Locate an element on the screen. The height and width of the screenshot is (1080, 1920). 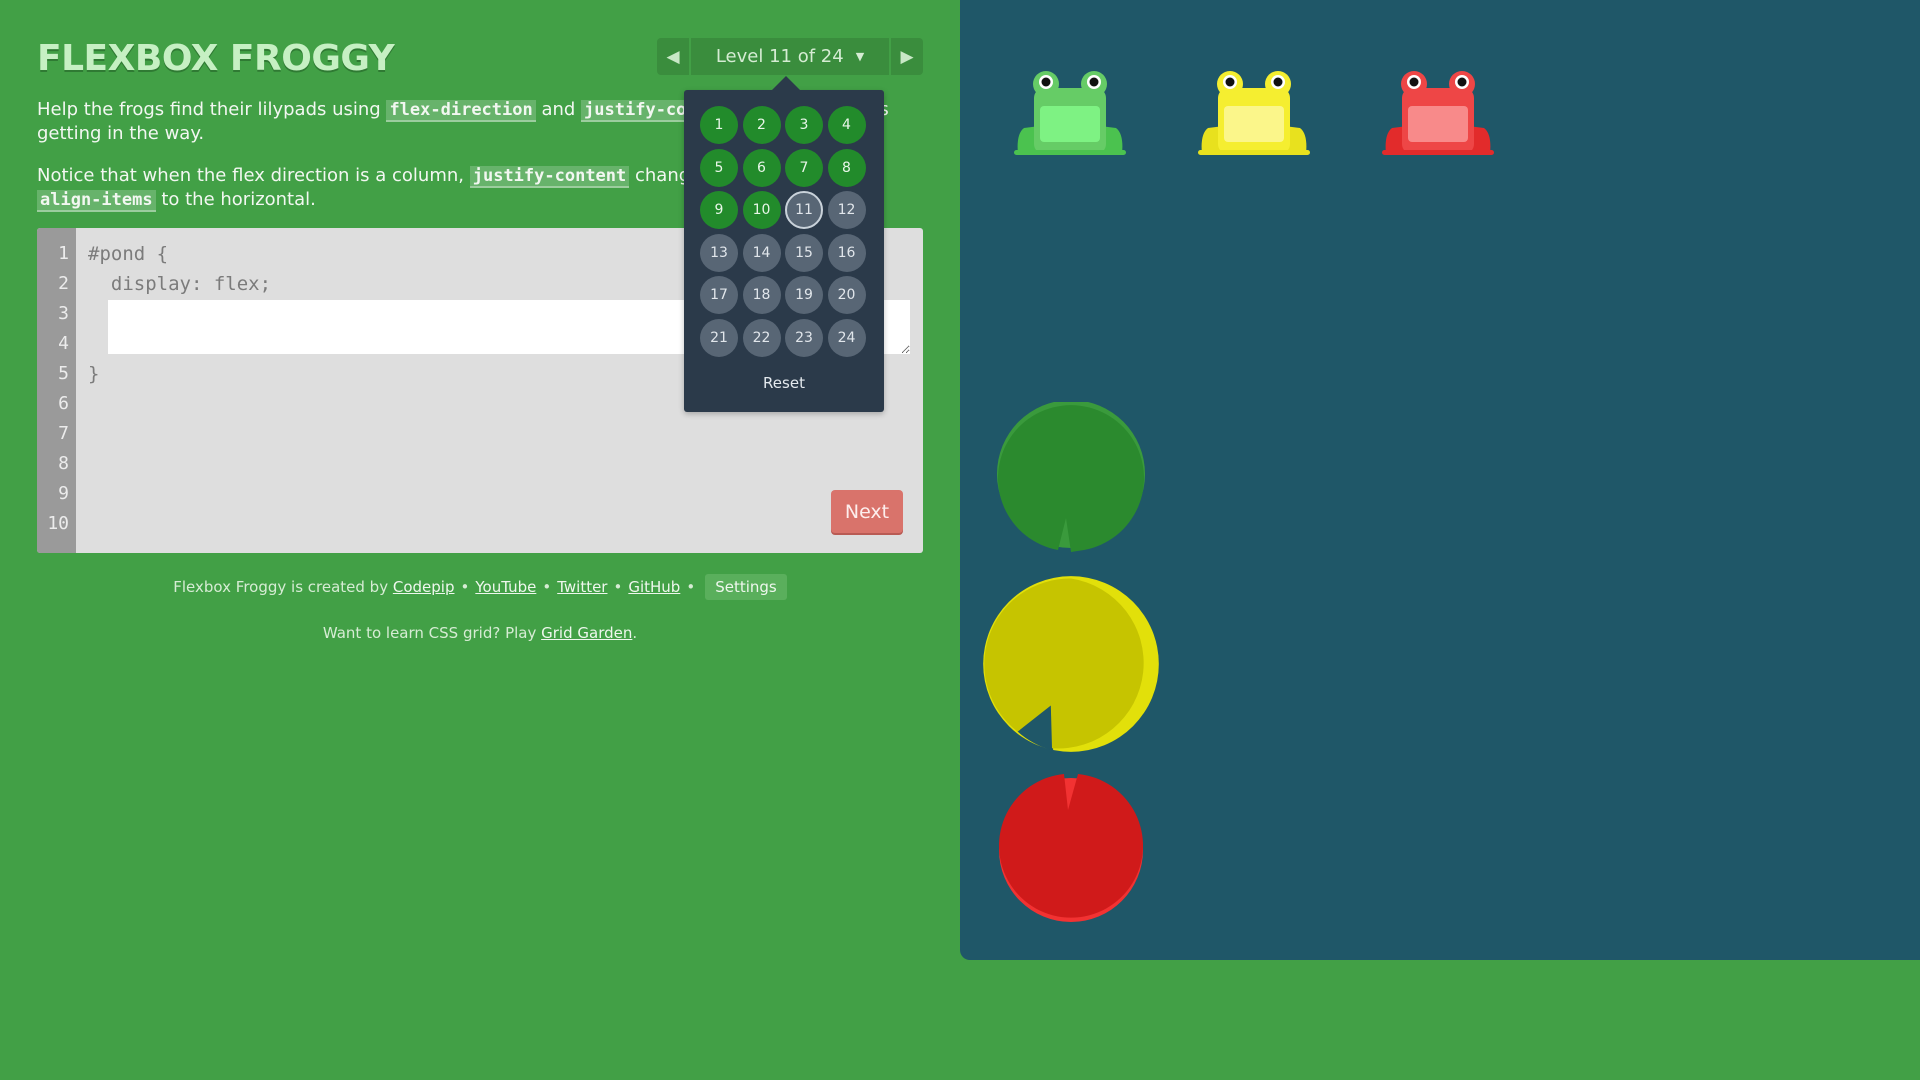
level-grid: 1 2 3 4 5 6 7 8 9 10 11 12 13 14 15 16 17 18 19 20 21 22 23 24 is located at coordinates (783, 231).